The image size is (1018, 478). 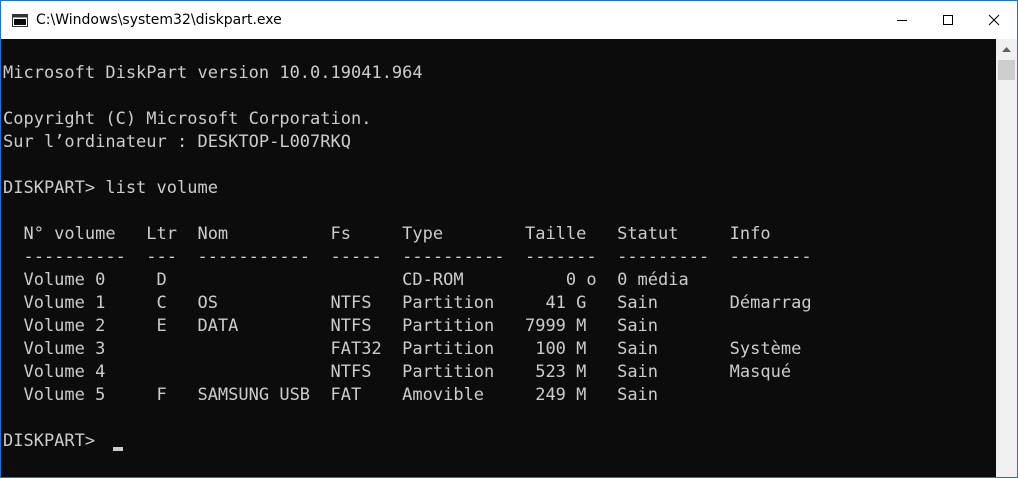 I want to click on command-prompt: DISKPART>, so click(x=407, y=441).